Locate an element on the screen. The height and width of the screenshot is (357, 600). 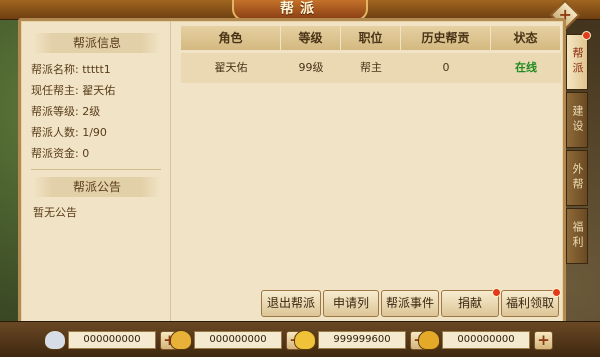
guild-leader-row: 现任帮主: 翟天佑 is located at coordinates (73, 90).